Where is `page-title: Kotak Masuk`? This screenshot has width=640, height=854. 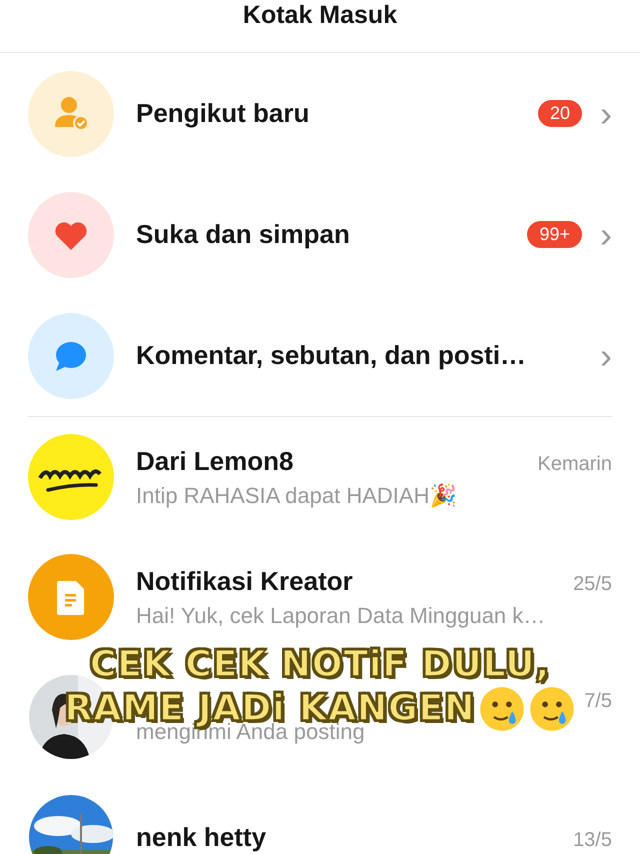 page-title: Kotak Masuk is located at coordinates (320, 15).